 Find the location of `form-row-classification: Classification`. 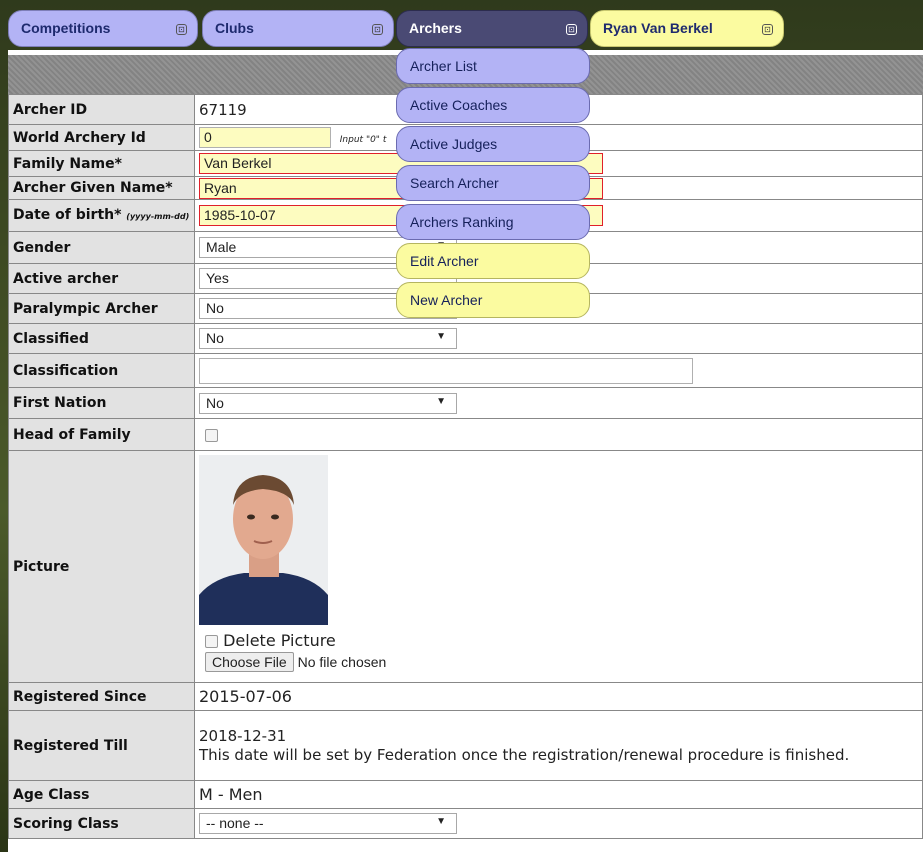

form-row-classification: Classification is located at coordinates (465, 370).